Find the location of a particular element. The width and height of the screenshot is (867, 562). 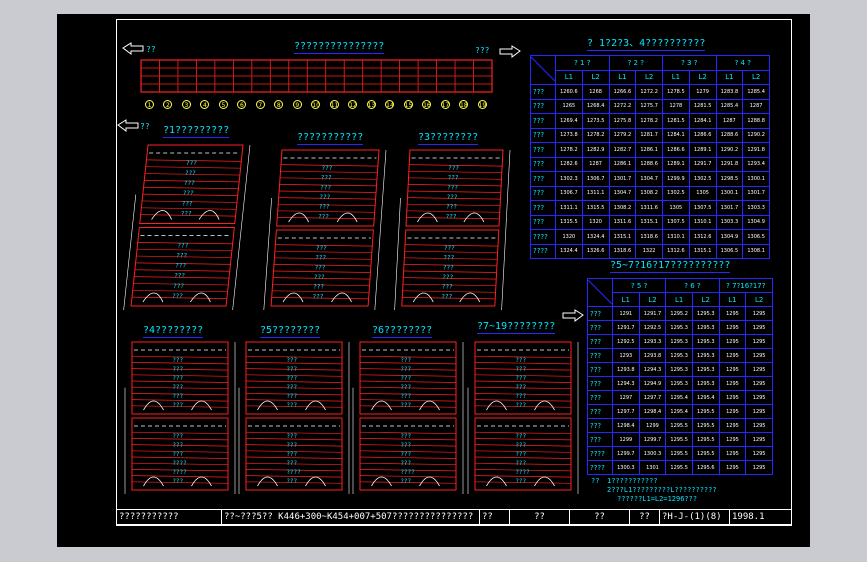

table-cell: 1282.6 is located at coordinates (569, 164).